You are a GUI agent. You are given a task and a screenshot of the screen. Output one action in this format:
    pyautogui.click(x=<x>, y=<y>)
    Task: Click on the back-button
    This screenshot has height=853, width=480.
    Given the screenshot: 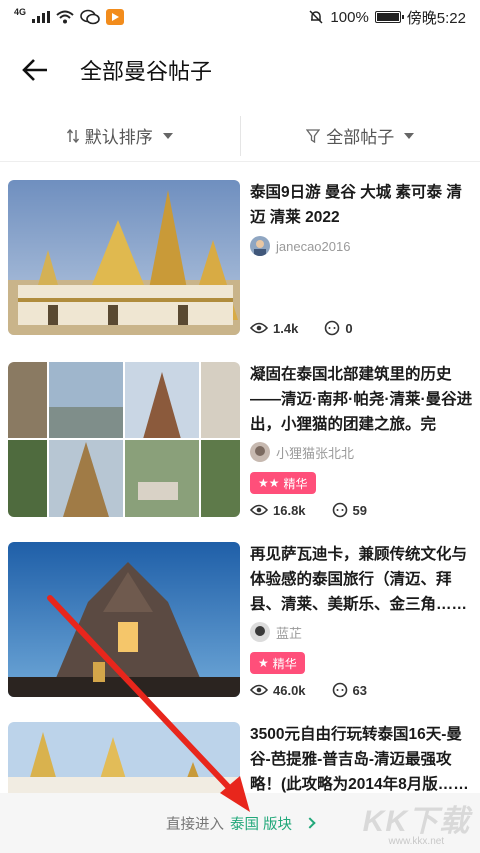 What is the action you would take?
    pyautogui.click(x=35, y=70)
    